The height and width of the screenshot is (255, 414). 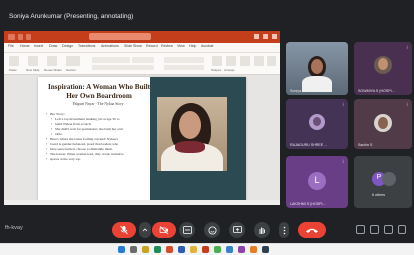 I want to click on emoji-button, so click(x=212, y=230).